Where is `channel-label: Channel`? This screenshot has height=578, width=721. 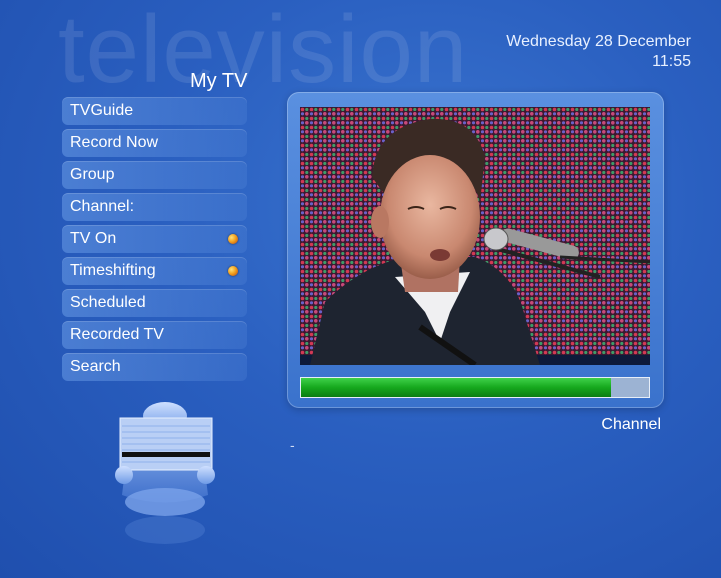
channel-label: Channel is located at coordinates (631, 424).